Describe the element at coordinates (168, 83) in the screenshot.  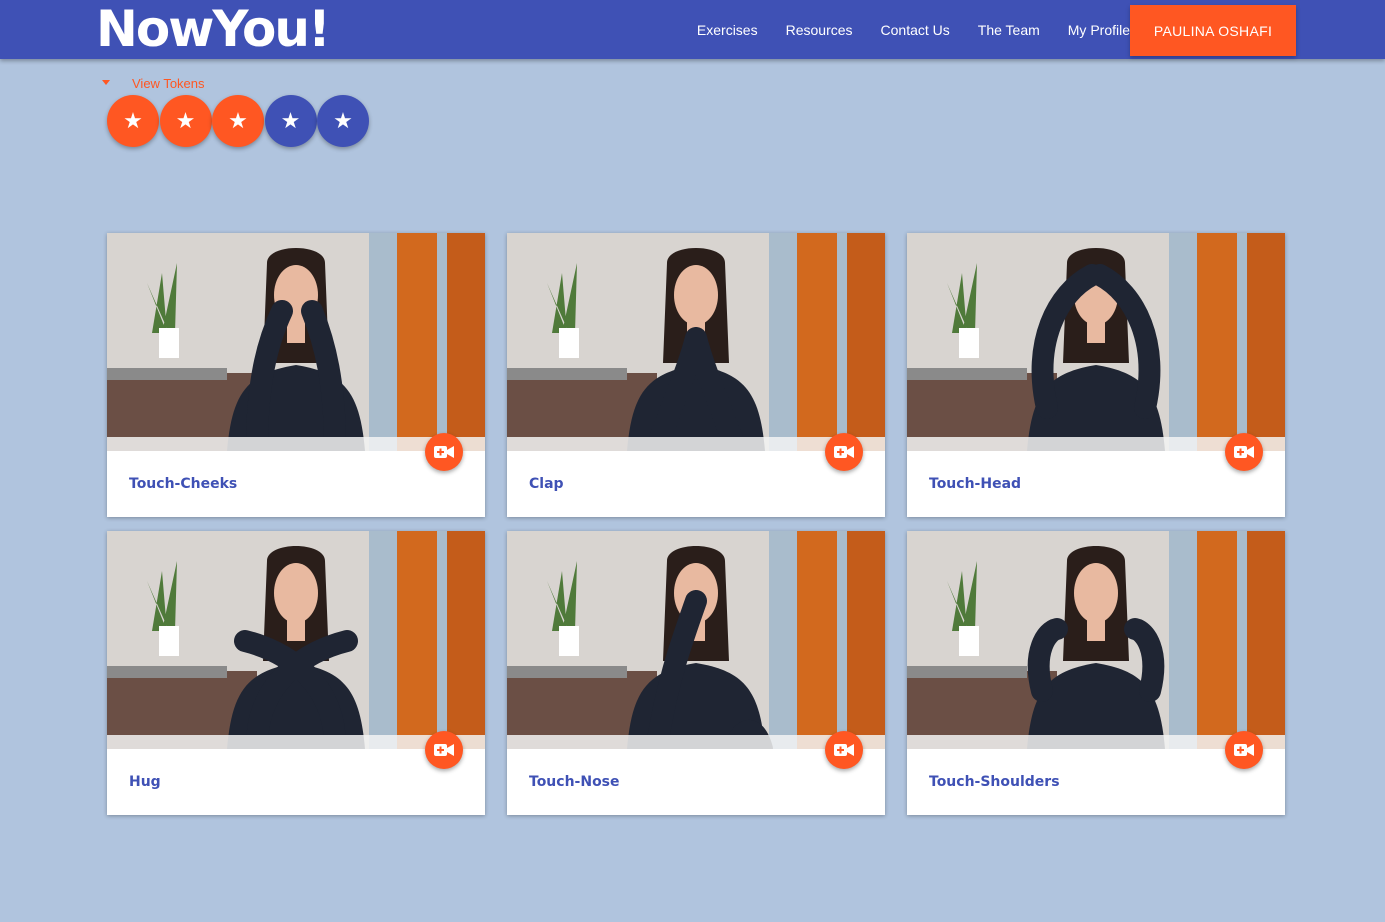
I see `view-tokens-label: View Tokens` at that location.